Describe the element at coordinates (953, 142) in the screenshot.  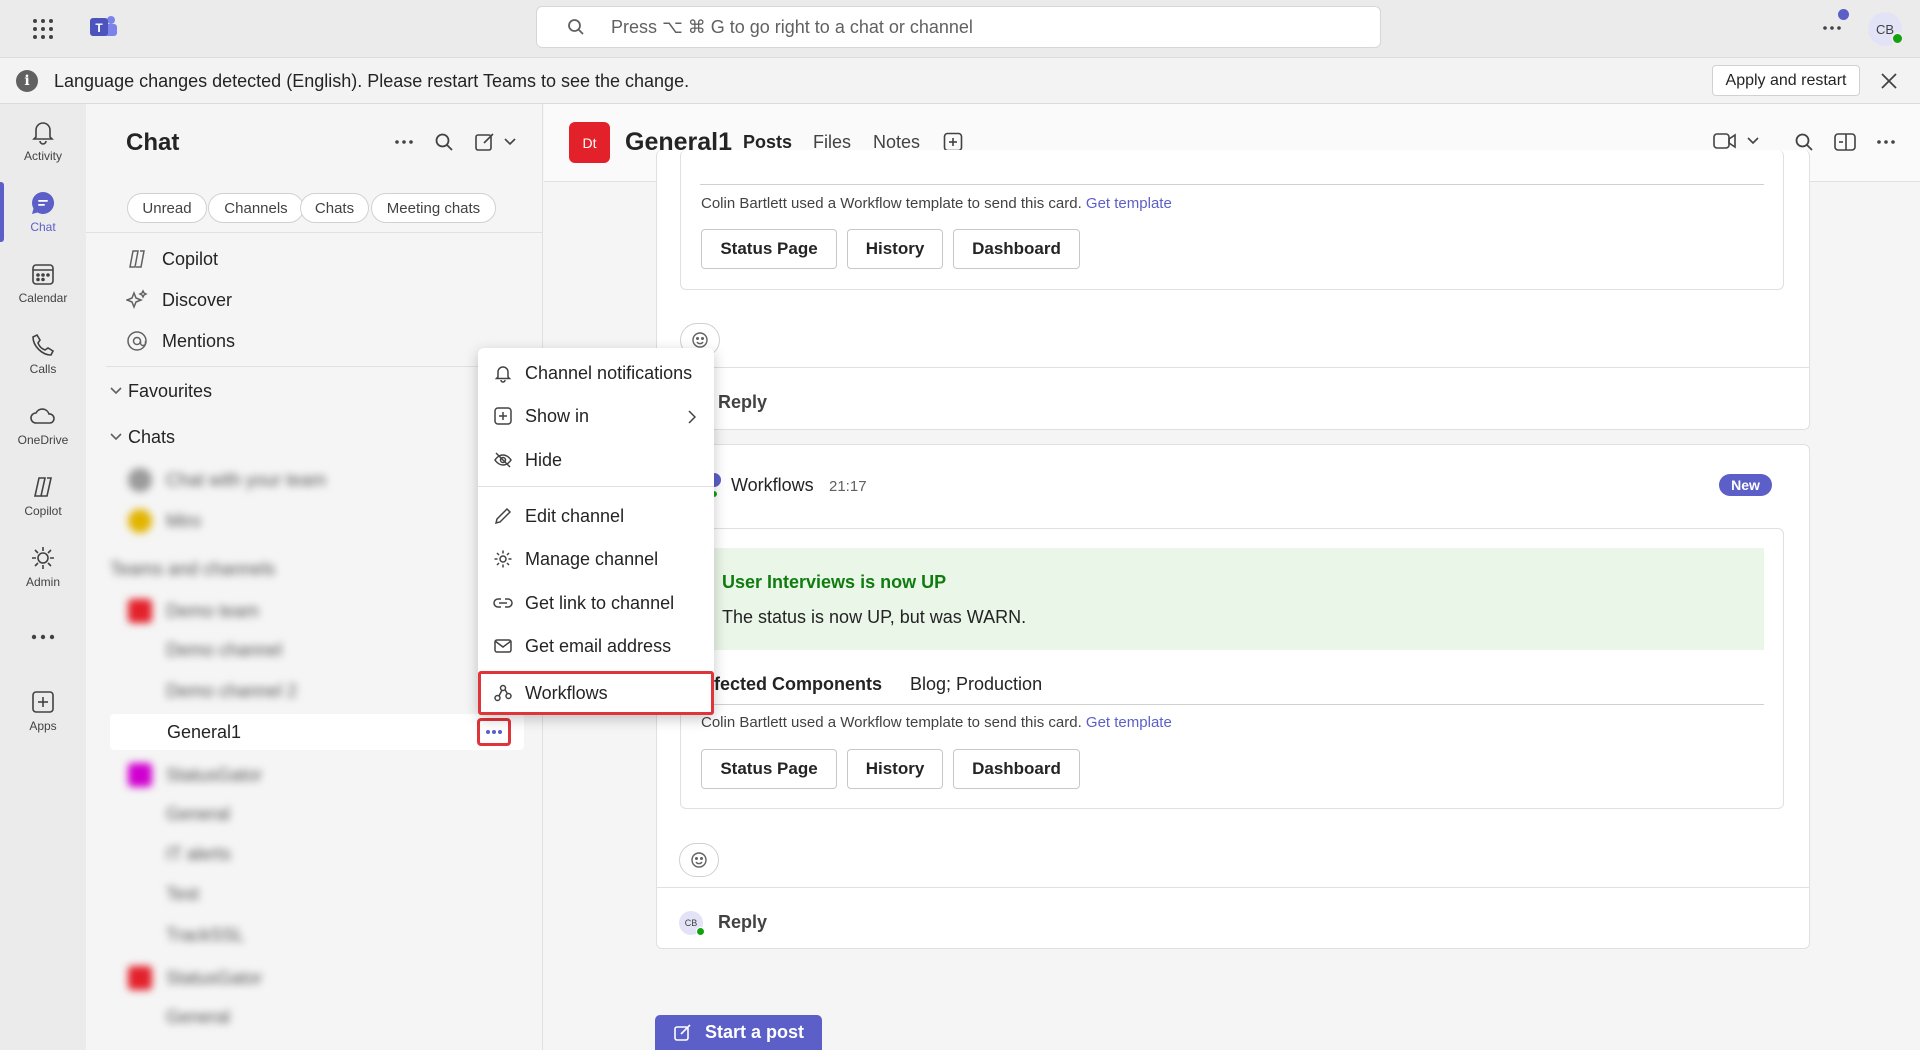
I see `add-tab-icon` at that location.